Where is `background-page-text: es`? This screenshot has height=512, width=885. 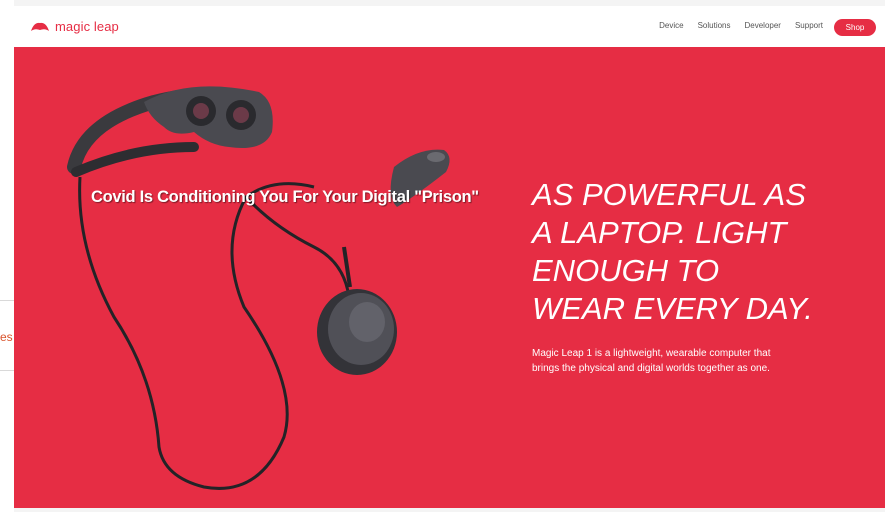 background-page-text: es is located at coordinates (6, 337).